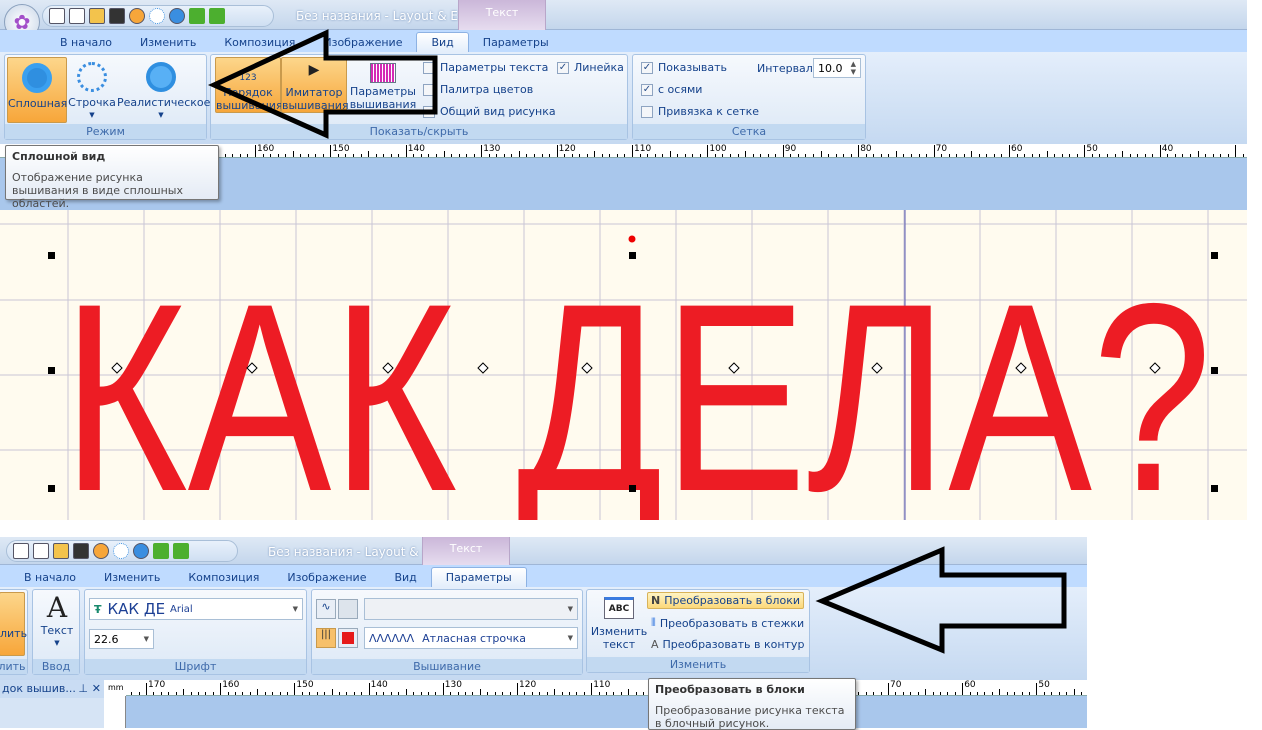 The width and height of the screenshot is (1262, 730). Describe the element at coordinates (941, 600) in the screenshot. I see `arrow-annotation-bottom` at that location.